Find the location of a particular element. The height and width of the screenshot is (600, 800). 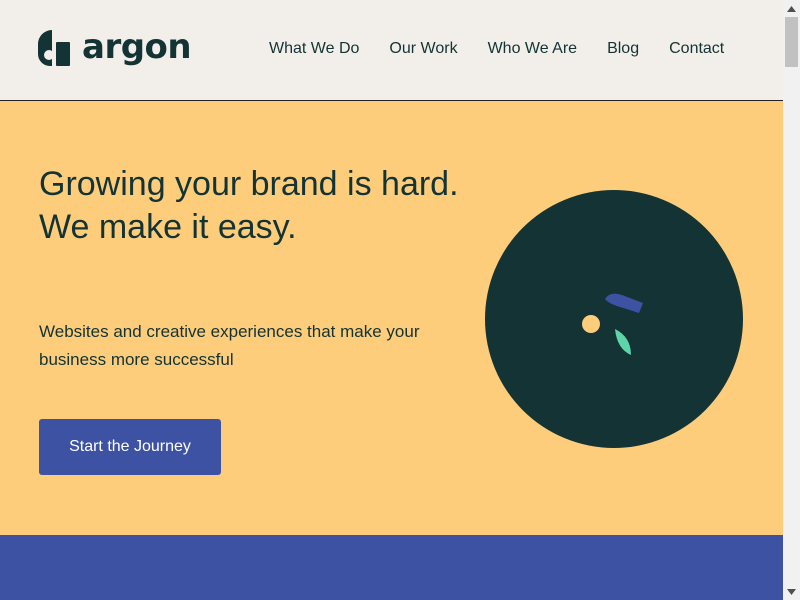

illustration-dot is located at coordinates (591, 324).